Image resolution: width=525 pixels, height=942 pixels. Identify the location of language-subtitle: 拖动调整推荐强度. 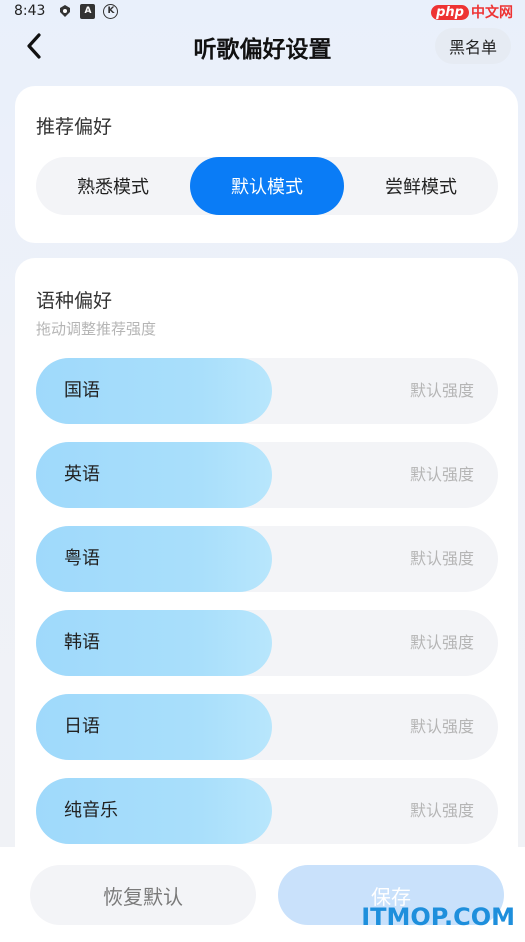
(96, 329).